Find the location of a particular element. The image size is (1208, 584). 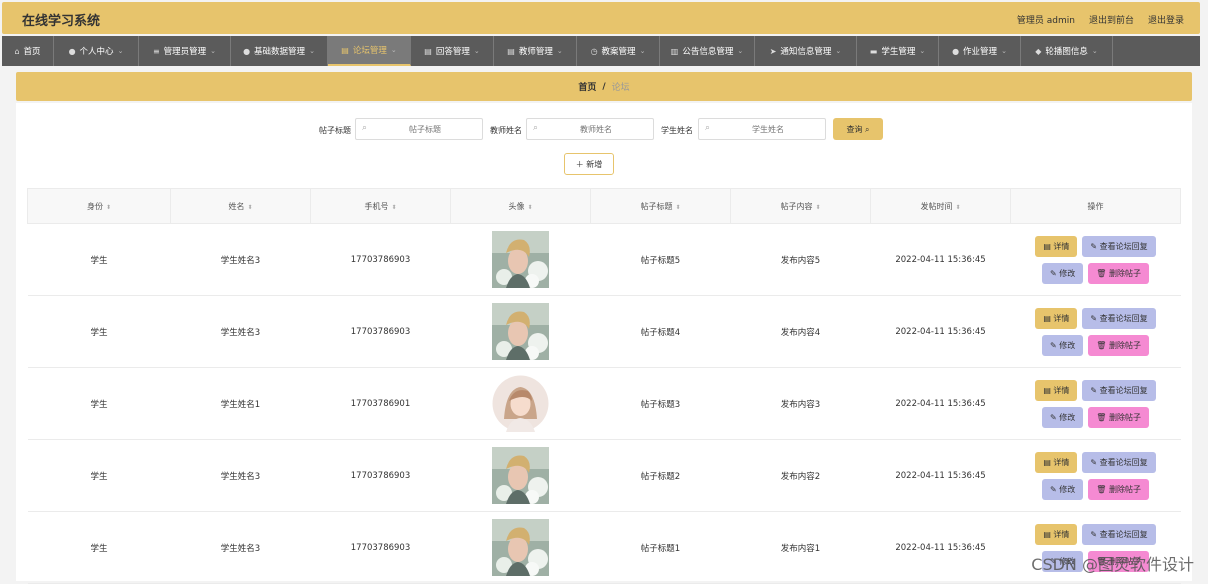

column-header: 帖子标题 ⬍ is located at coordinates (660, 206).